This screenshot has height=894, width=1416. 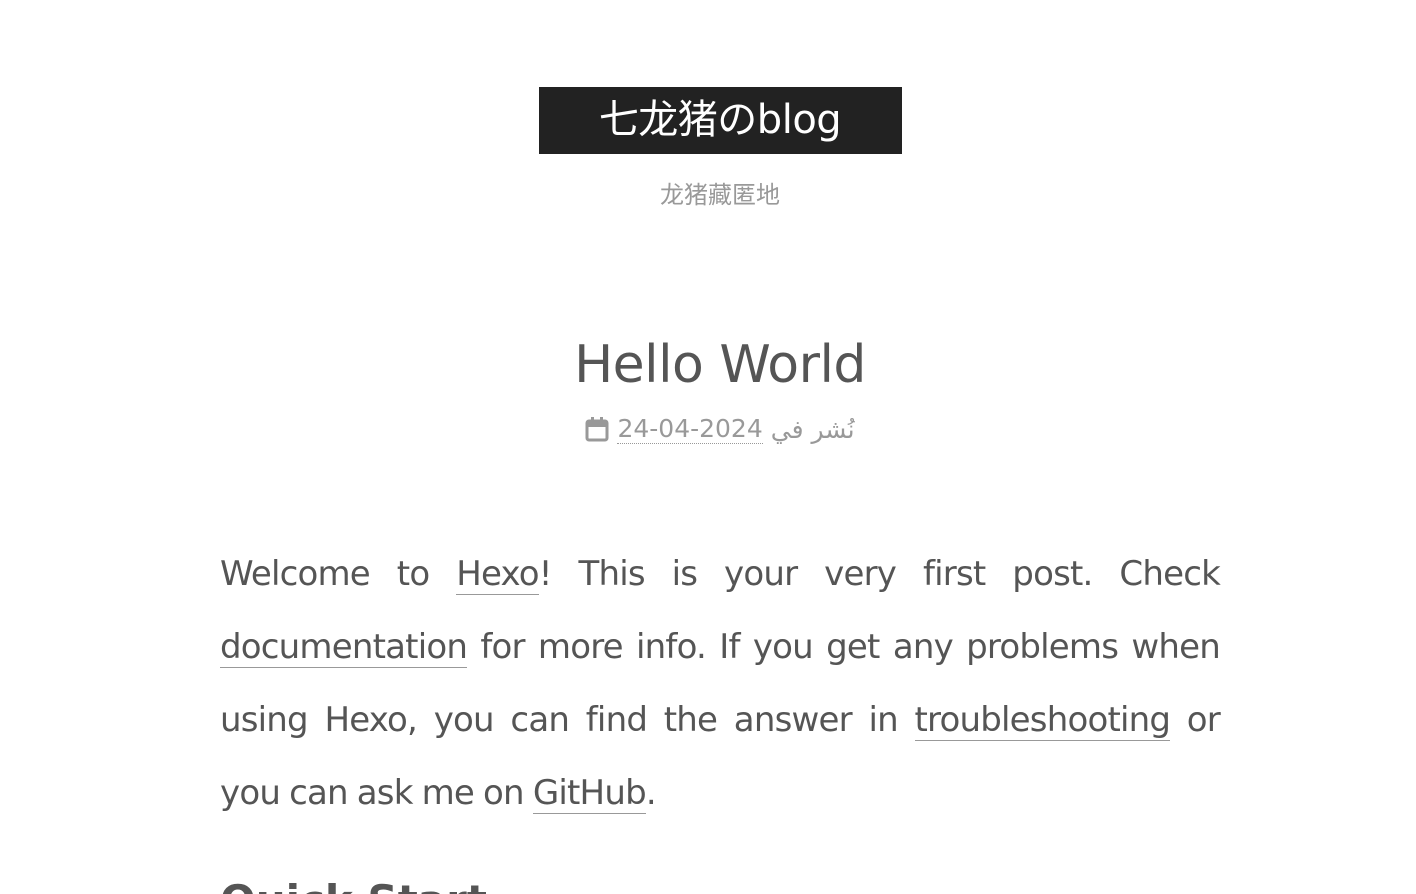 What do you see at coordinates (879, 574) in the screenshot?
I see `body-text: ! This is your very first post. Check` at bounding box center [879, 574].